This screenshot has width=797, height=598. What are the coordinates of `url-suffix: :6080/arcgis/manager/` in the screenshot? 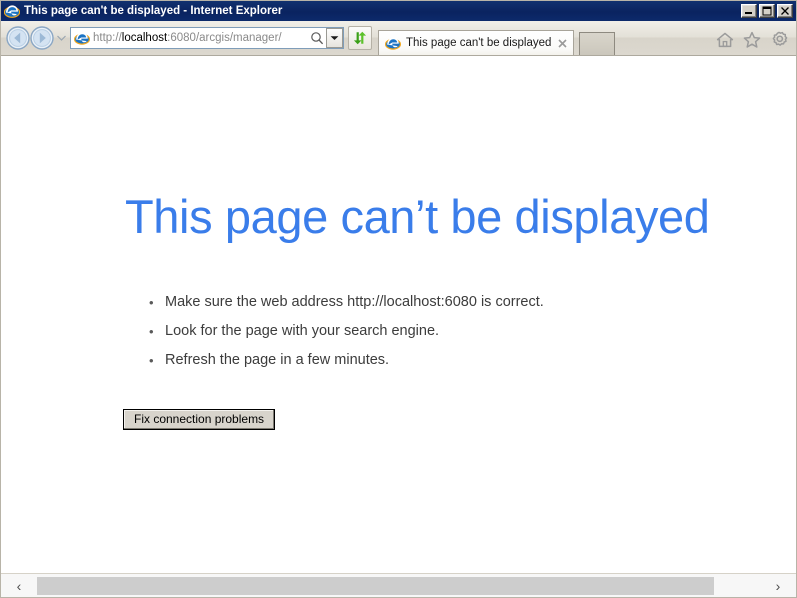 It's located at (224, 38).